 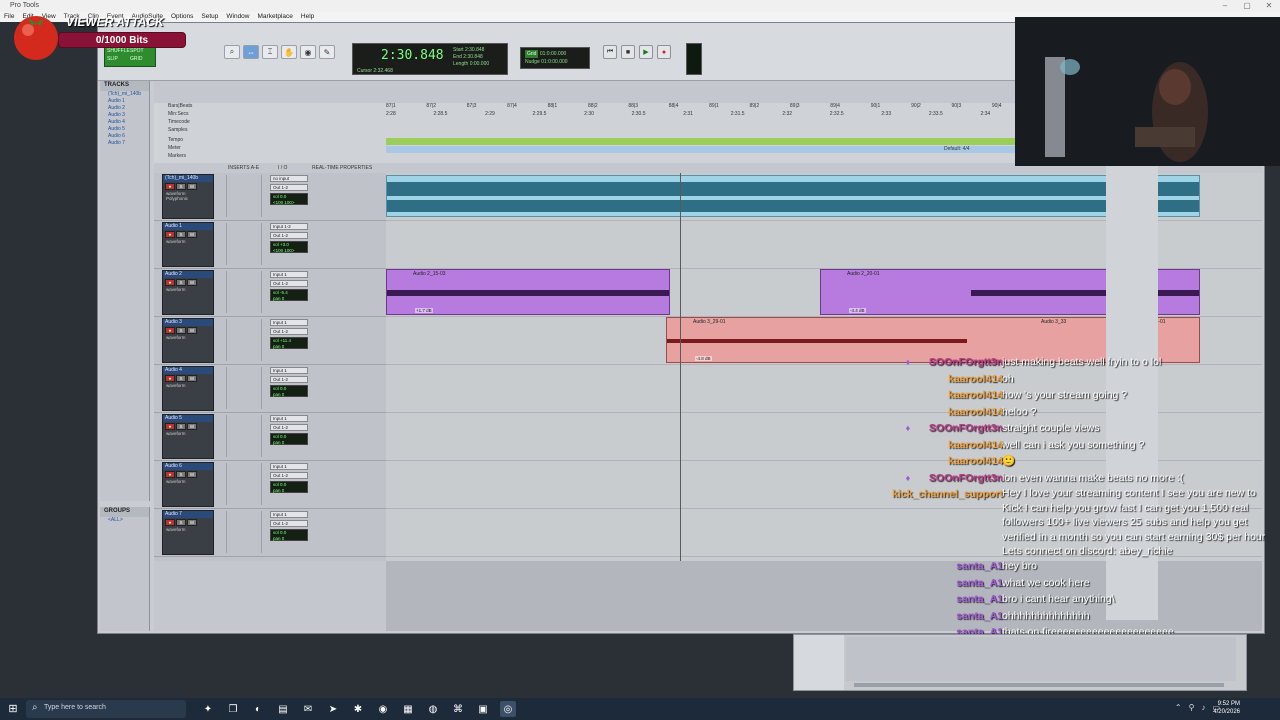 What do you see at coordinates (1225, 6) in the screenshot?
I see `minimize-button: –` at bounding box center [1225, 6].